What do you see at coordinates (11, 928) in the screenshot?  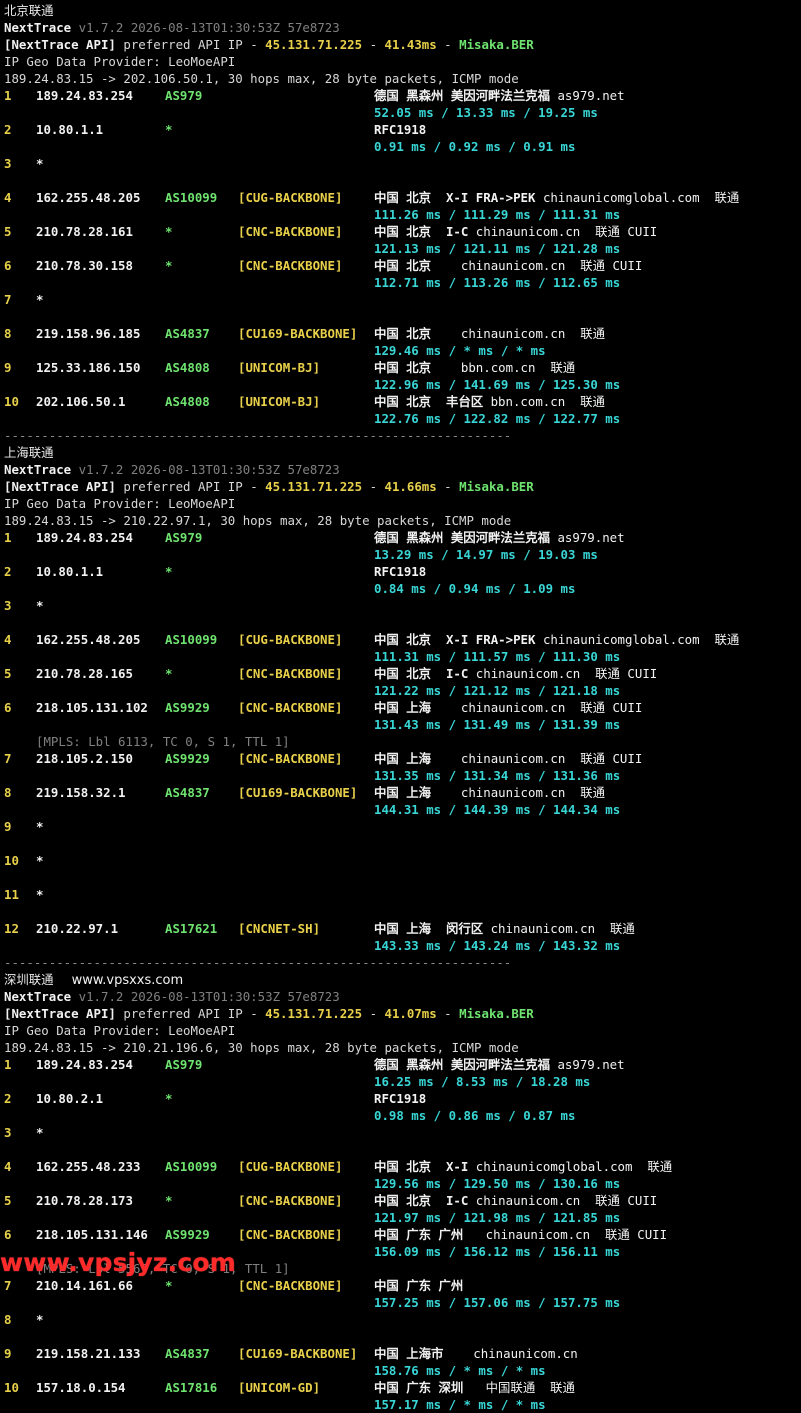 I see `hop-number: 12` at bounding box center [11, 928].